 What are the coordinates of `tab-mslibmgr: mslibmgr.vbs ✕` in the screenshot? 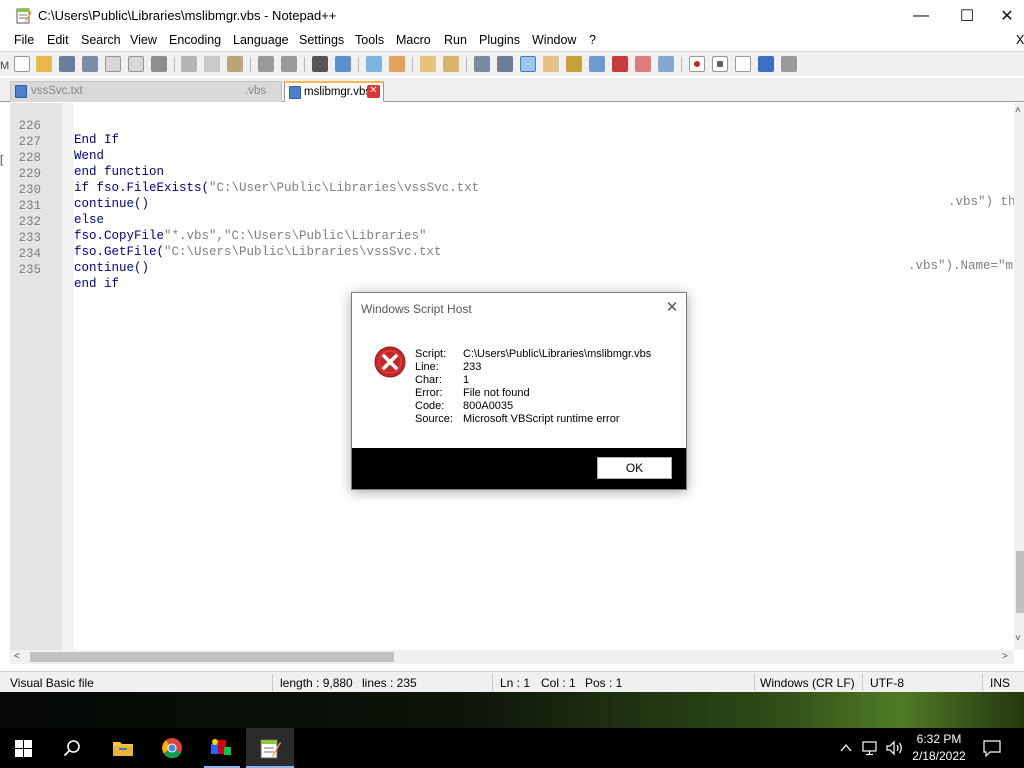 It's located at (334, 91).